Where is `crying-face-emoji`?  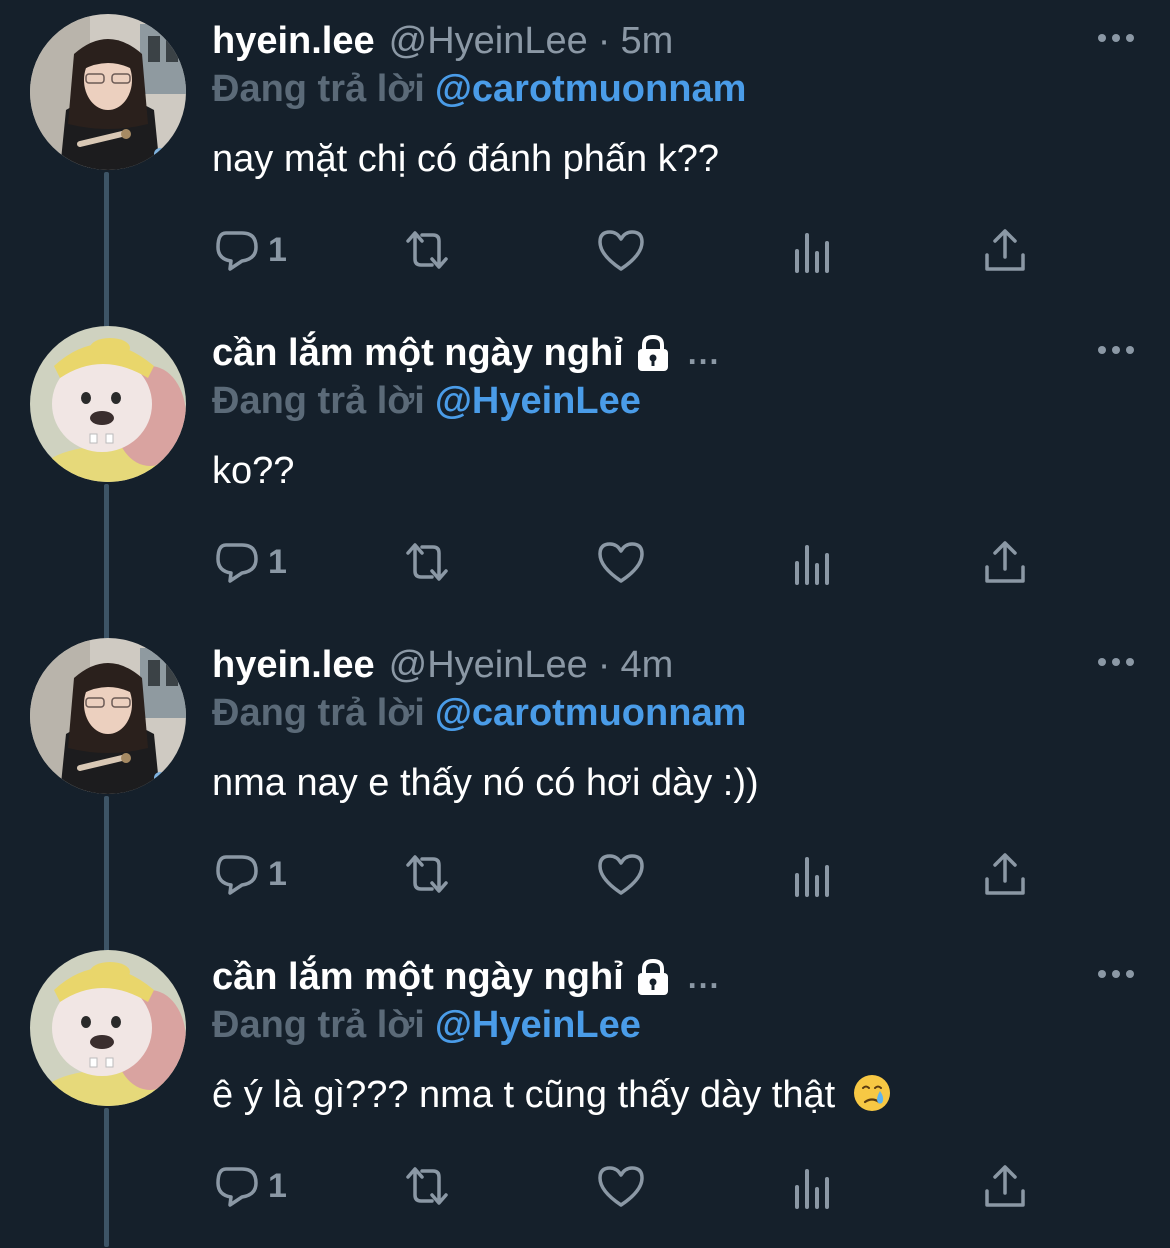 crying-face-emoji is located at coordinates (871, 1092).